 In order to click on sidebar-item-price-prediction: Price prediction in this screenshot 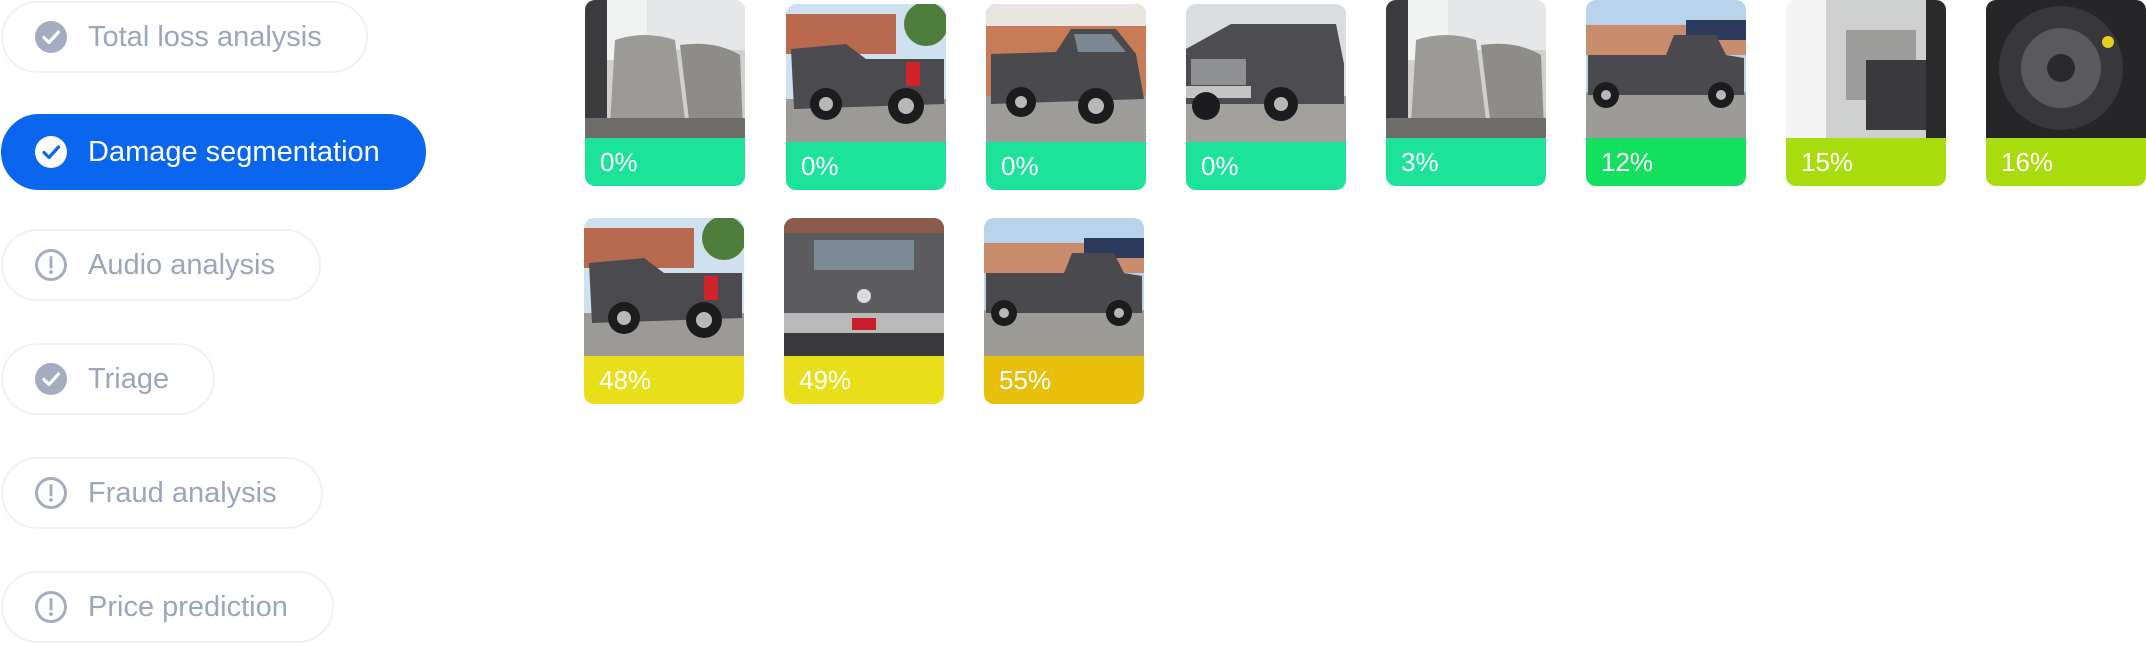, I will do `click(167, 607)`.